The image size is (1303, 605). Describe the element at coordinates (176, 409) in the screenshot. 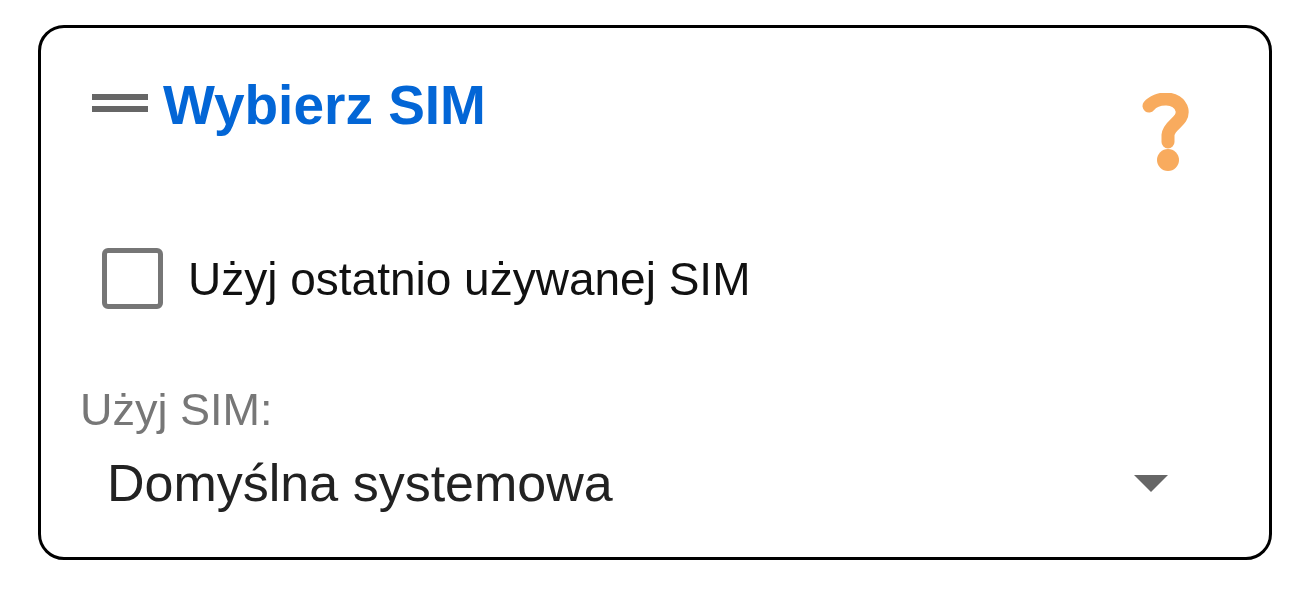

I see `dropdown-label: Użyj SIM:` at that location.